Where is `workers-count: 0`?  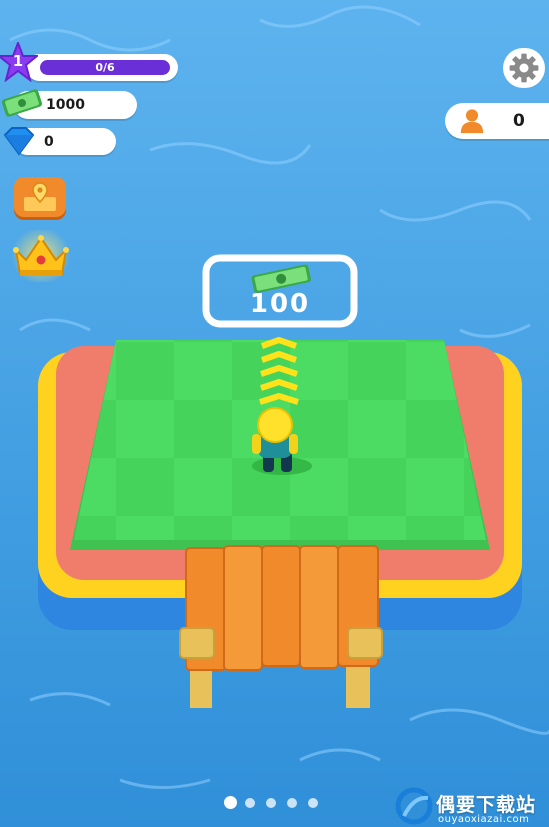 workers-count: 0 is located at coordinates (519, 121).